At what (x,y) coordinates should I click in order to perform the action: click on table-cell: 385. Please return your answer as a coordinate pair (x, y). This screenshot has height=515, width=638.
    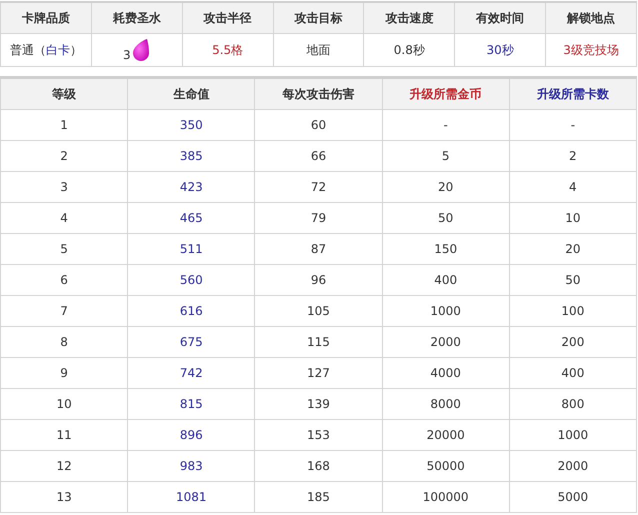
    Looking at the image, I should click on (191, 156).